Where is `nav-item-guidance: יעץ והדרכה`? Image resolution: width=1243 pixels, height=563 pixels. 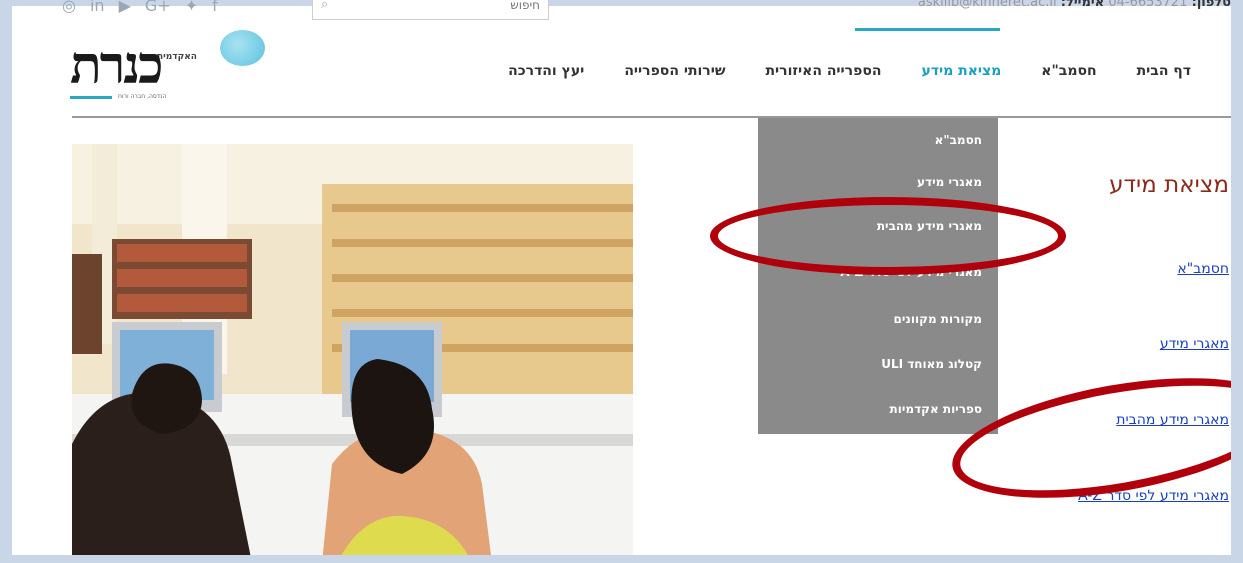
nav-item-guidance: יעץ והדרכה is located at coordinates (546, 71).